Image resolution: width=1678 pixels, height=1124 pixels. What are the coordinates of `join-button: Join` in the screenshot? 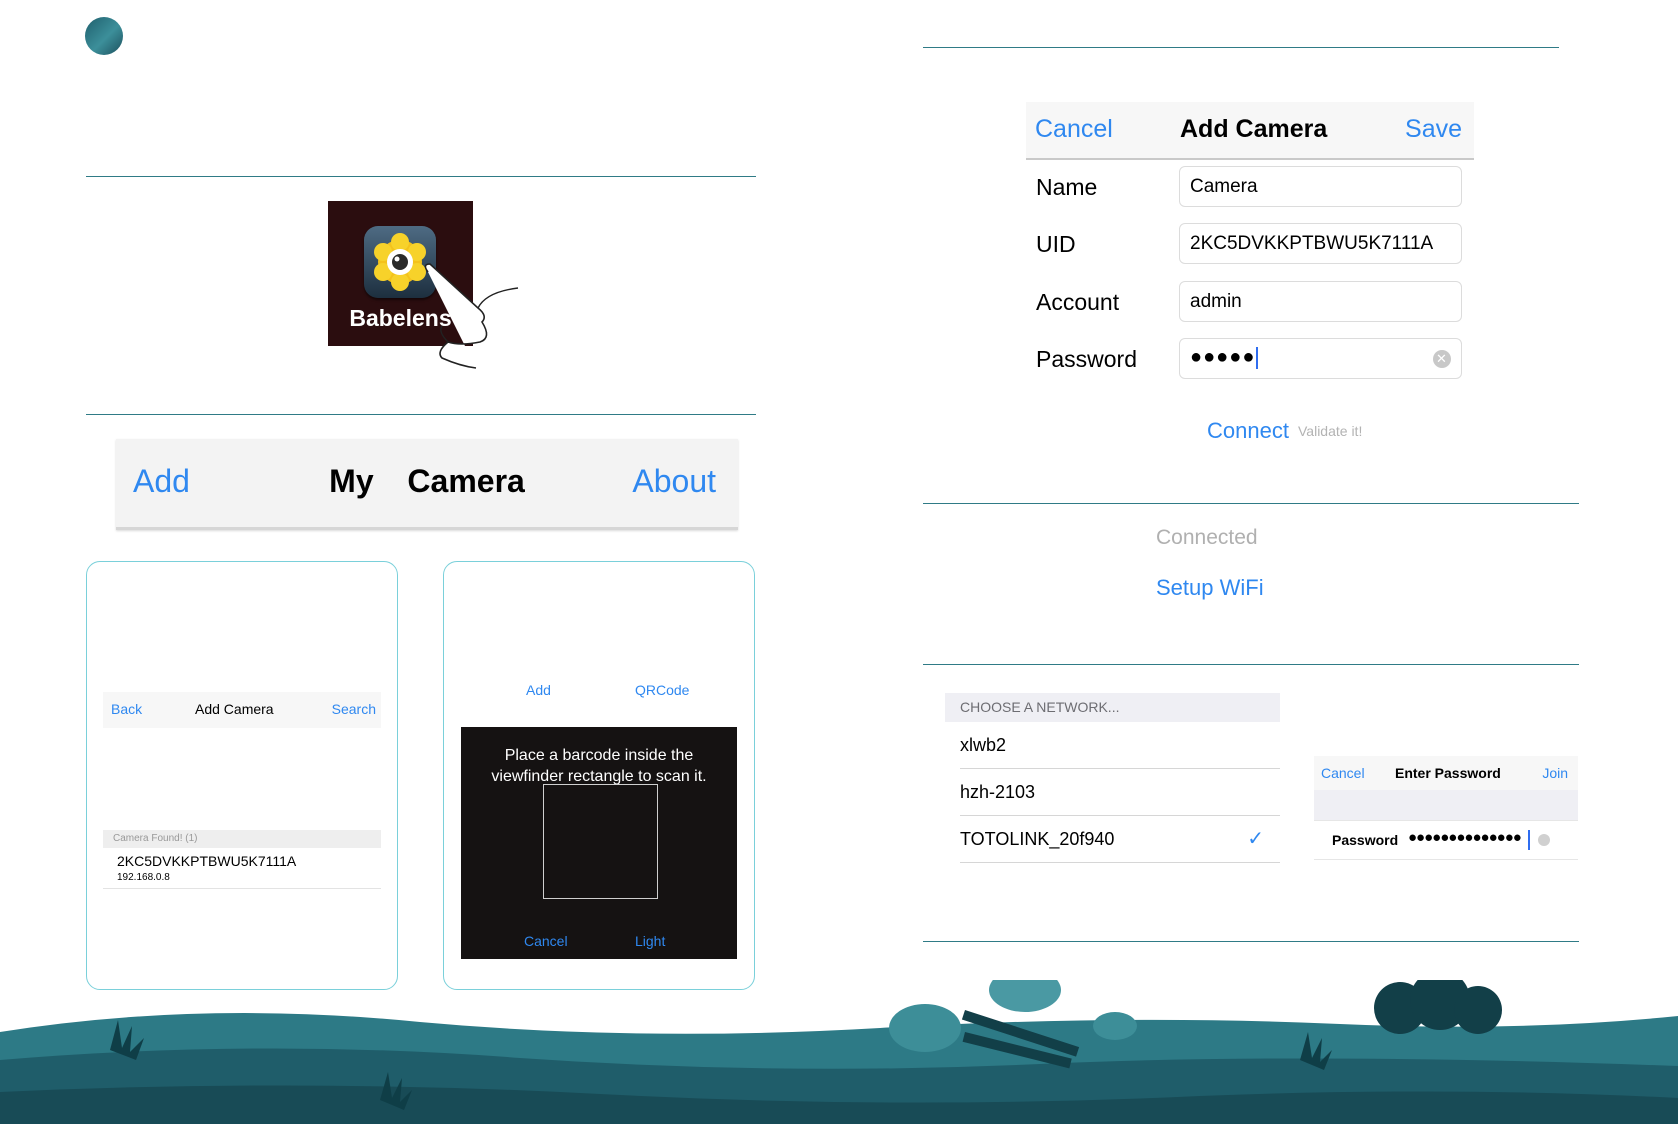 It's located at (1555, 773).